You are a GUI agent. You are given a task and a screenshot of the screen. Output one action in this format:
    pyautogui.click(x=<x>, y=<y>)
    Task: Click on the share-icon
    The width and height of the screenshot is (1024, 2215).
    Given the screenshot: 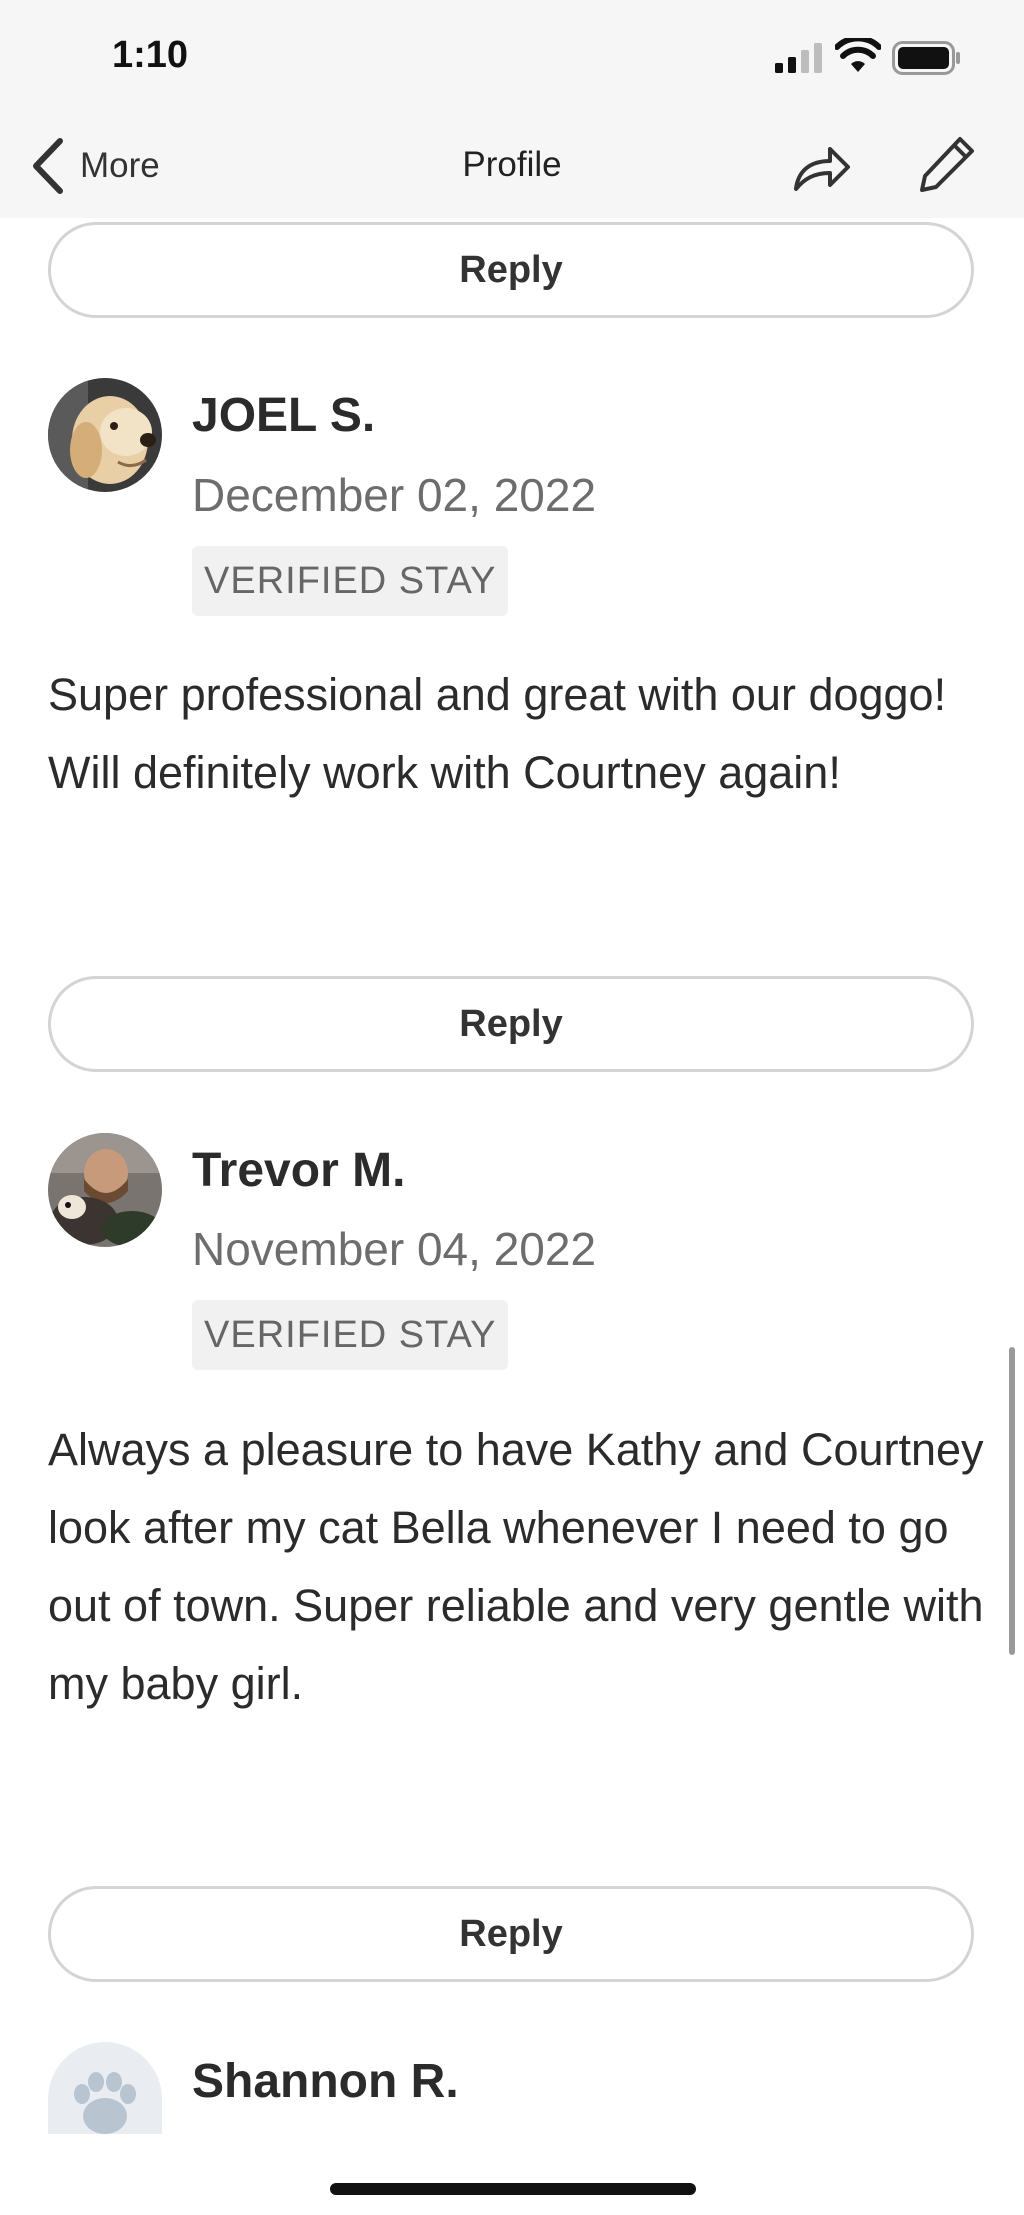 What is the action you would take?
    pyautogui.click(x=821, y=166)
    